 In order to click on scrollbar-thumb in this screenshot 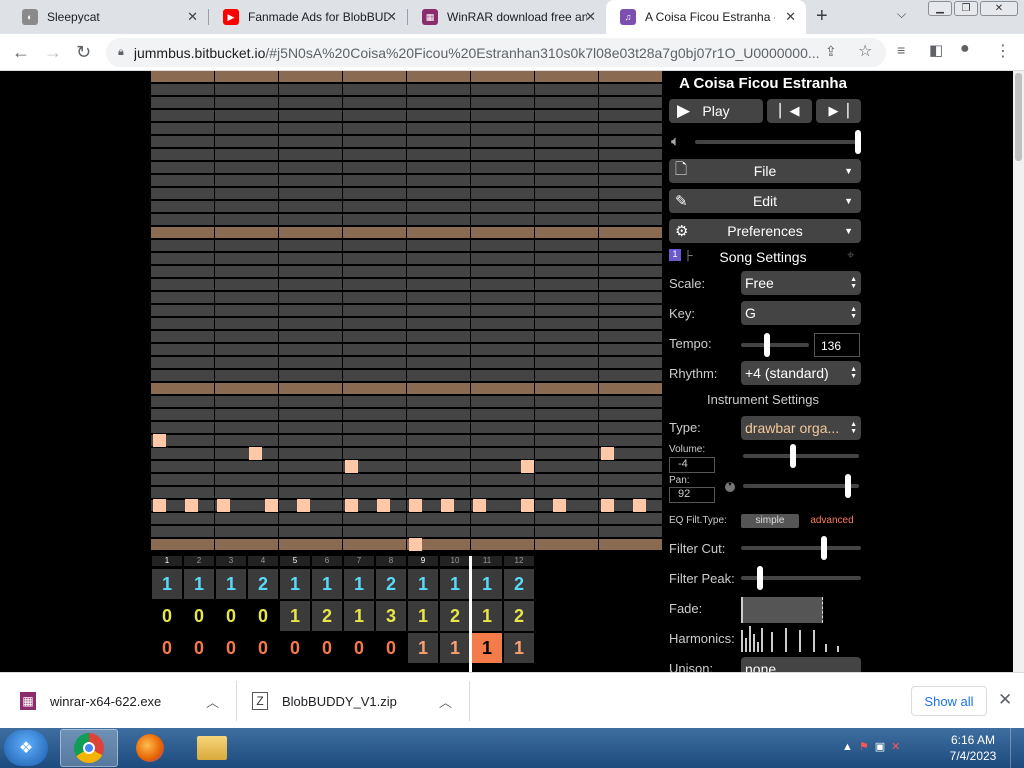, I will do `click(1018, 117)`.